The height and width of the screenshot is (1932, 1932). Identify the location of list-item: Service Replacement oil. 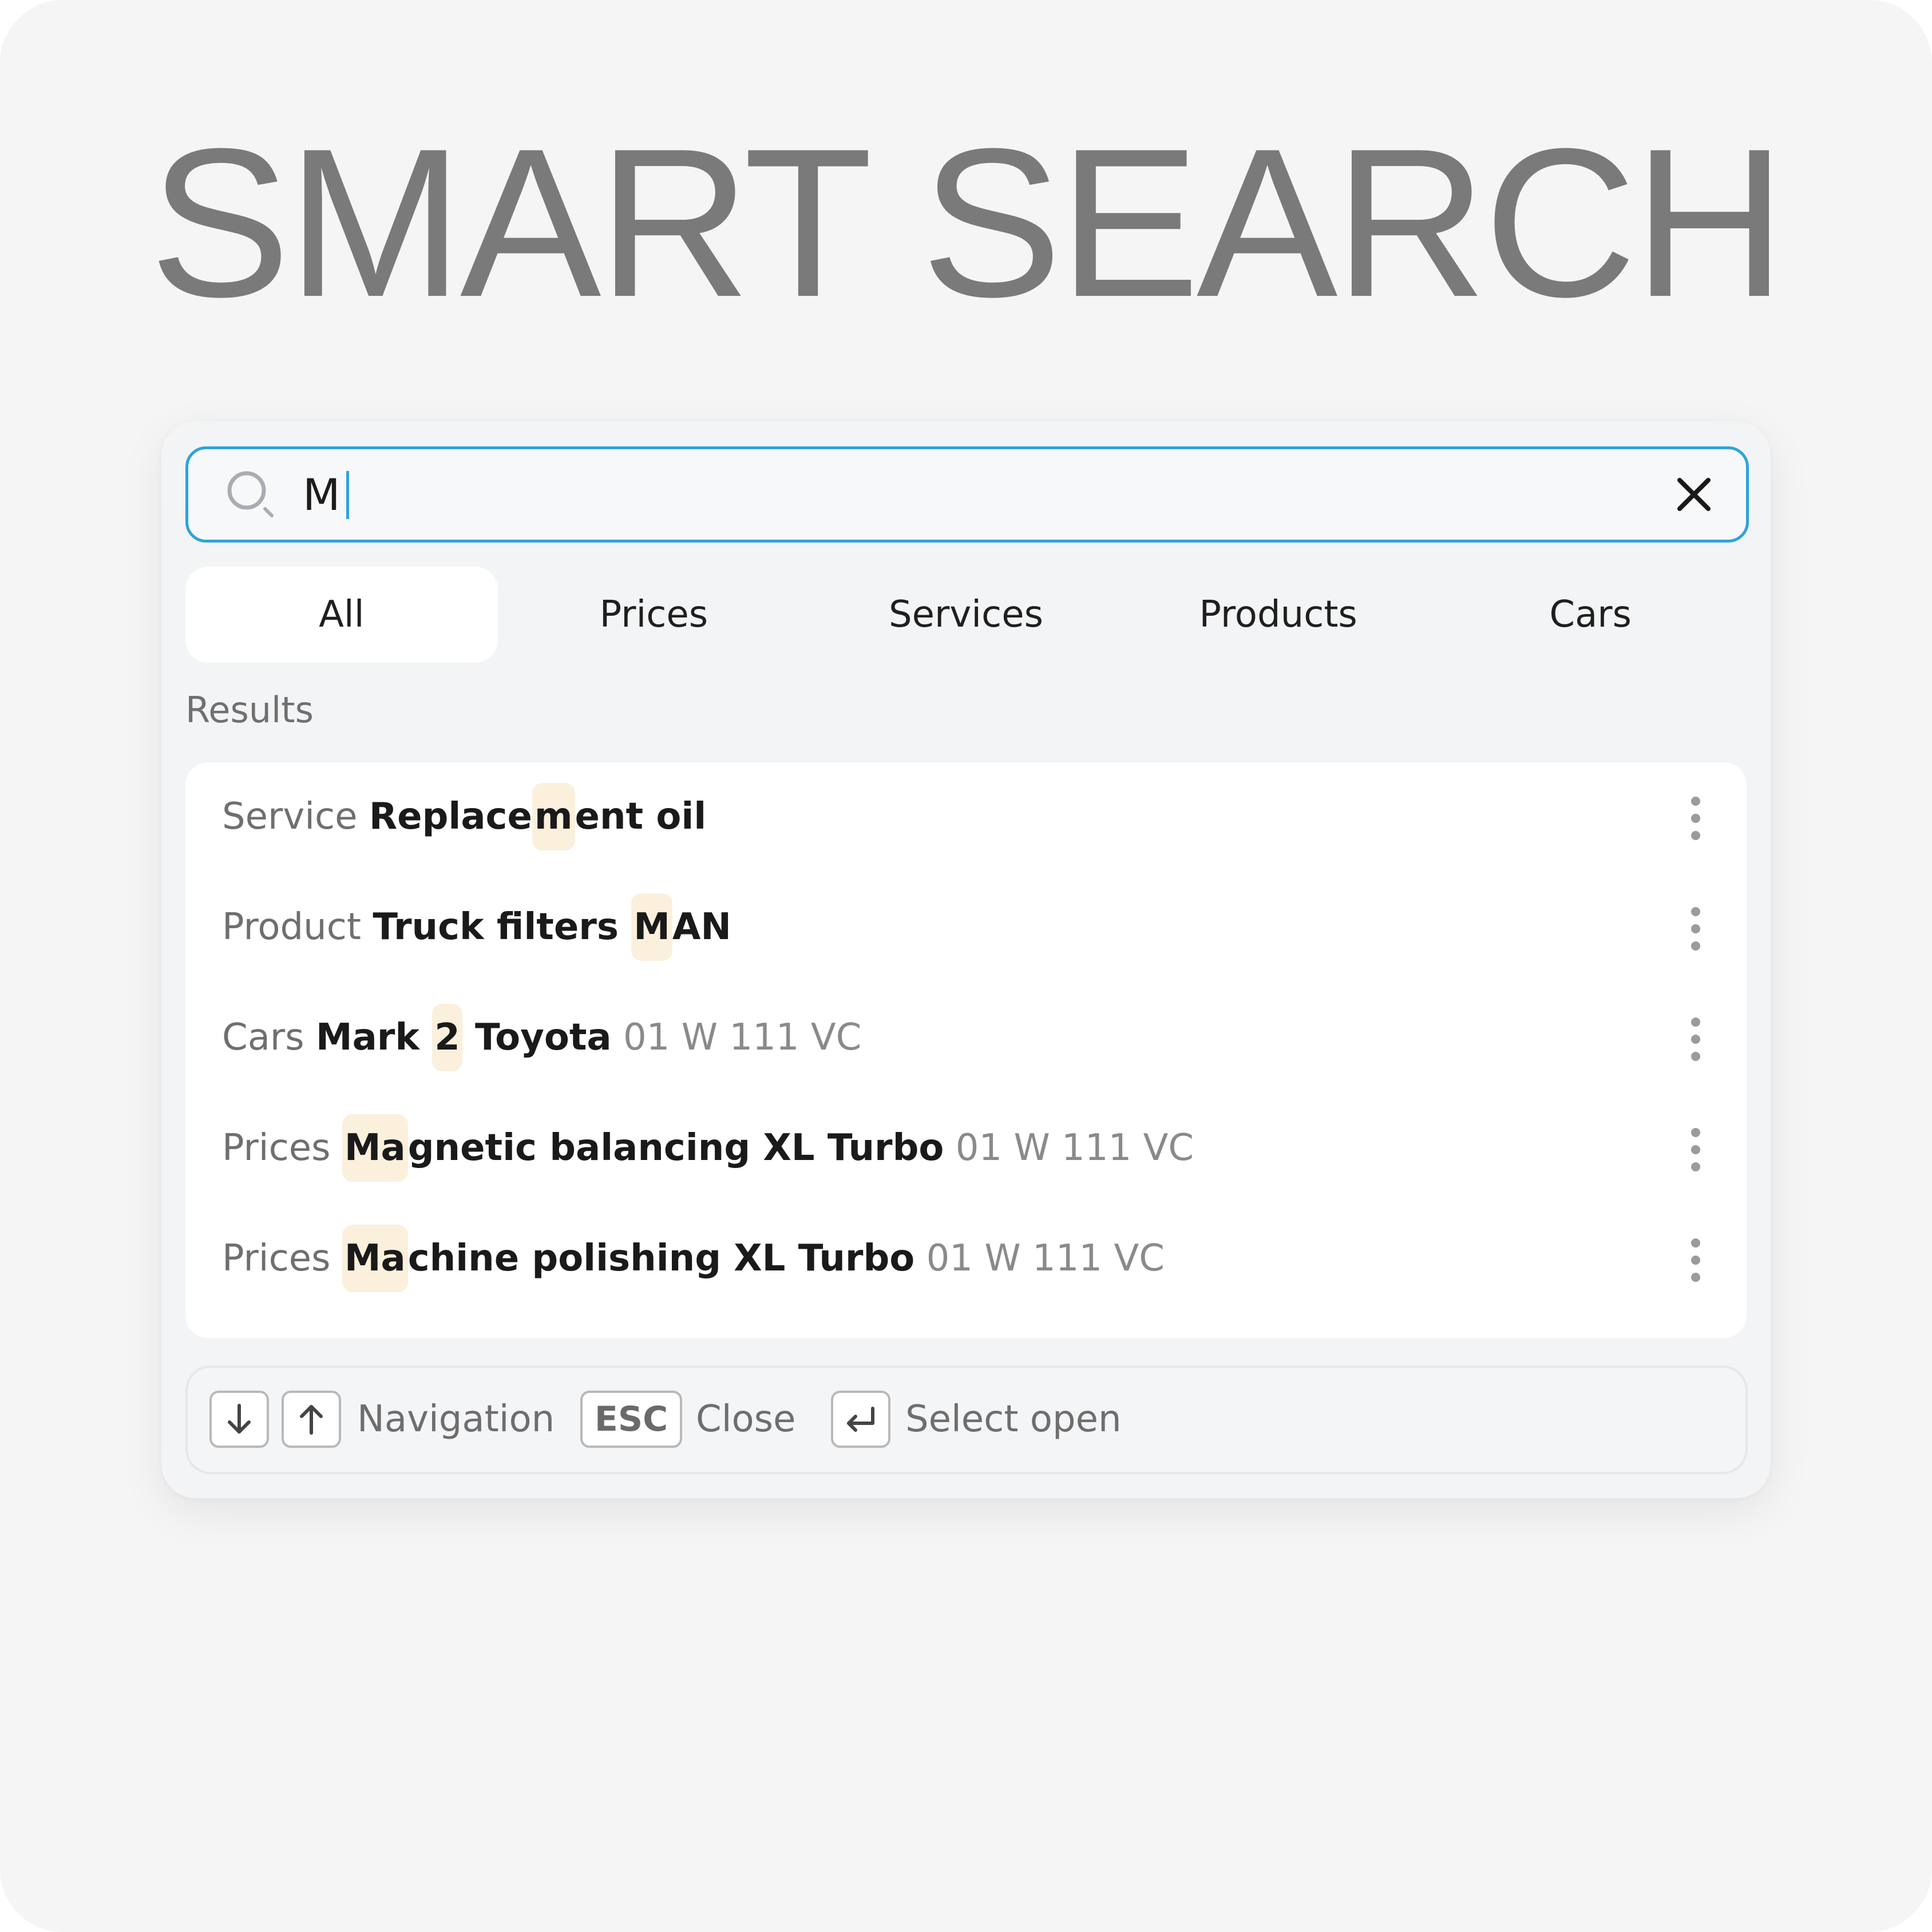
(966, 817).